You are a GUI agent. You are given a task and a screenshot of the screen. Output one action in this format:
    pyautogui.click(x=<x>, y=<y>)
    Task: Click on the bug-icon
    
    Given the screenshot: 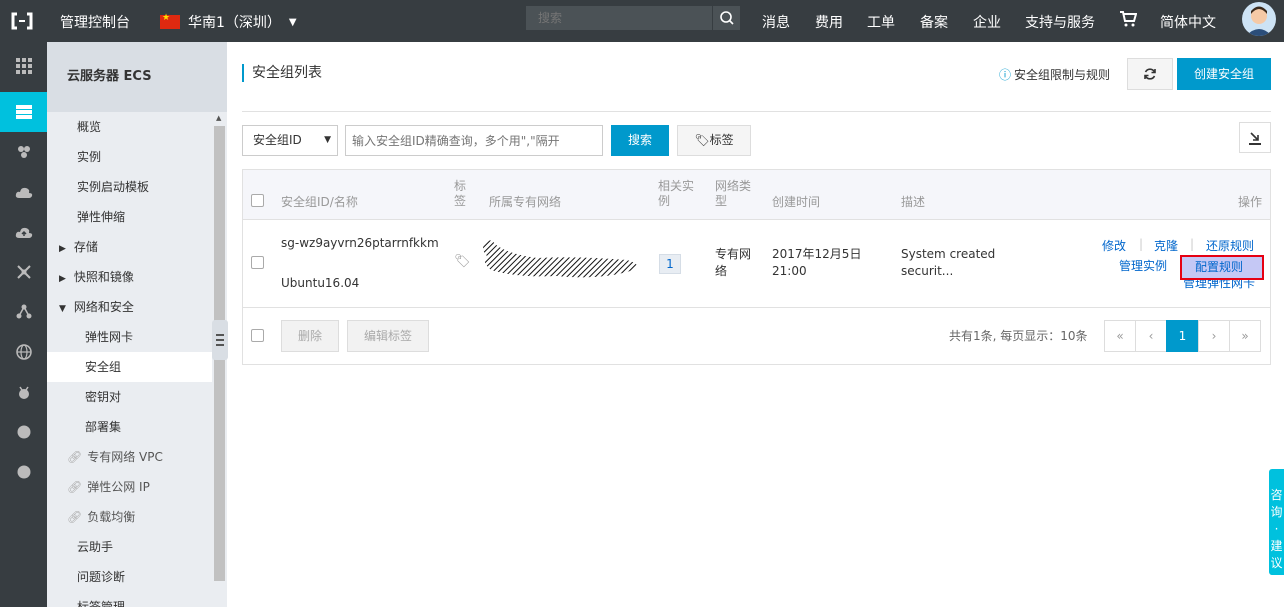 What is the action you would take?
    pyautogui.click(x=23, y=392)
    